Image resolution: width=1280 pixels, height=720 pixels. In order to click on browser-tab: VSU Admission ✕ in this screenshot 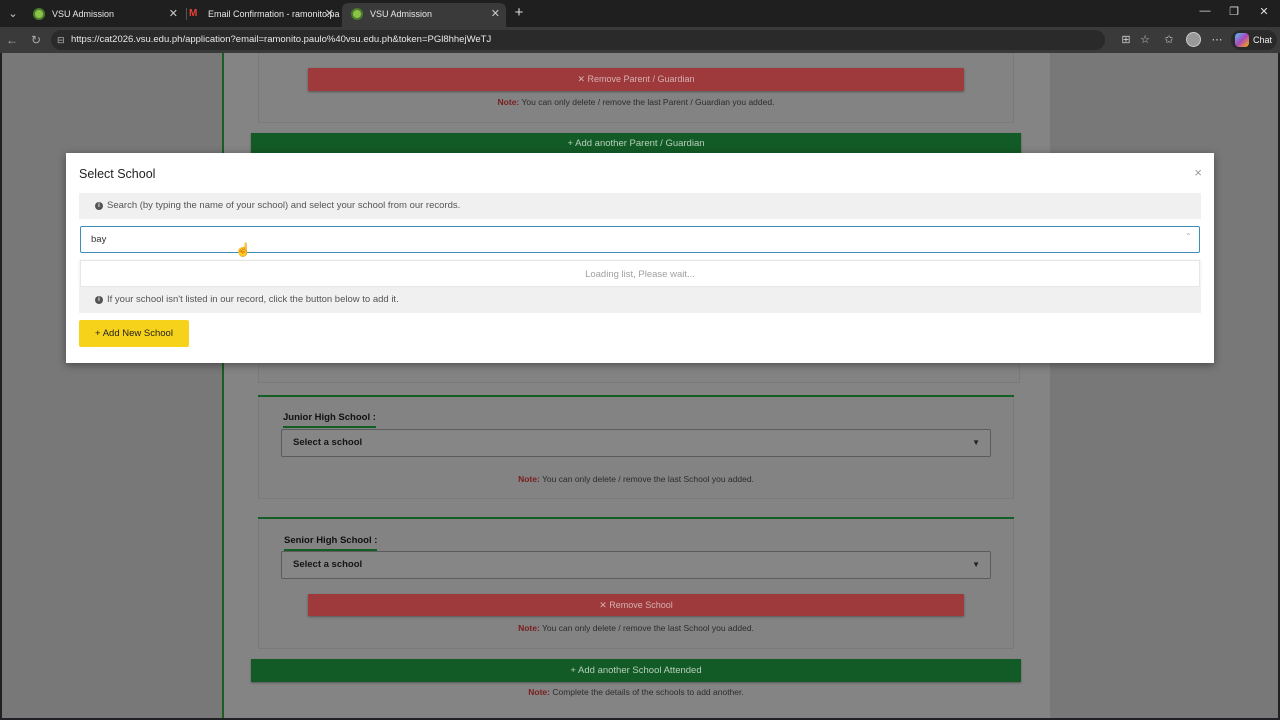, I will do `click(104, 15)`.